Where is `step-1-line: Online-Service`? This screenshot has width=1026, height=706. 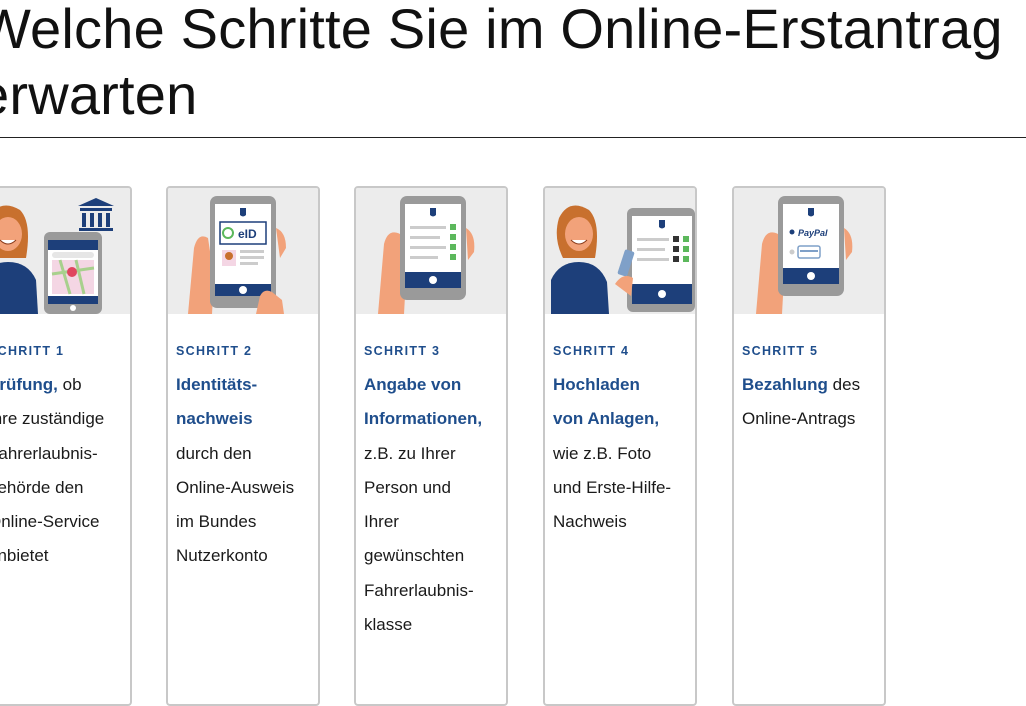
step-1-line: Online-Service is located at coordinates (50, 522).